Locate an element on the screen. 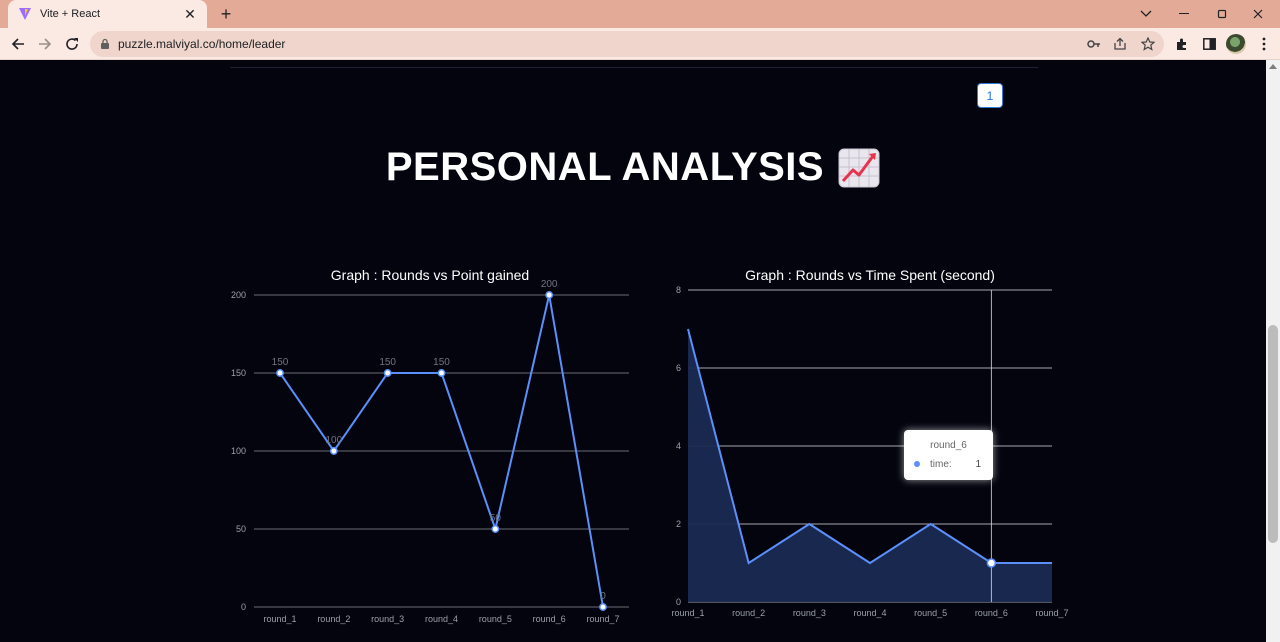  y-tick-label: 50 is located at coordinates (241, 529).